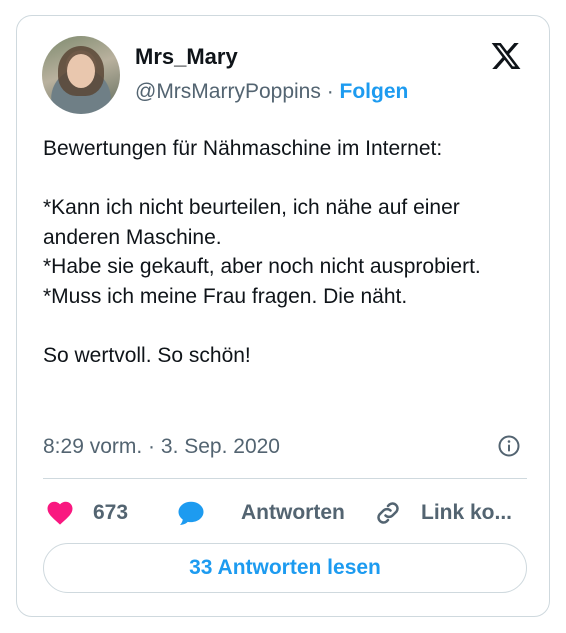  I want to click on speech-bubble-icon, so click(191, 513).